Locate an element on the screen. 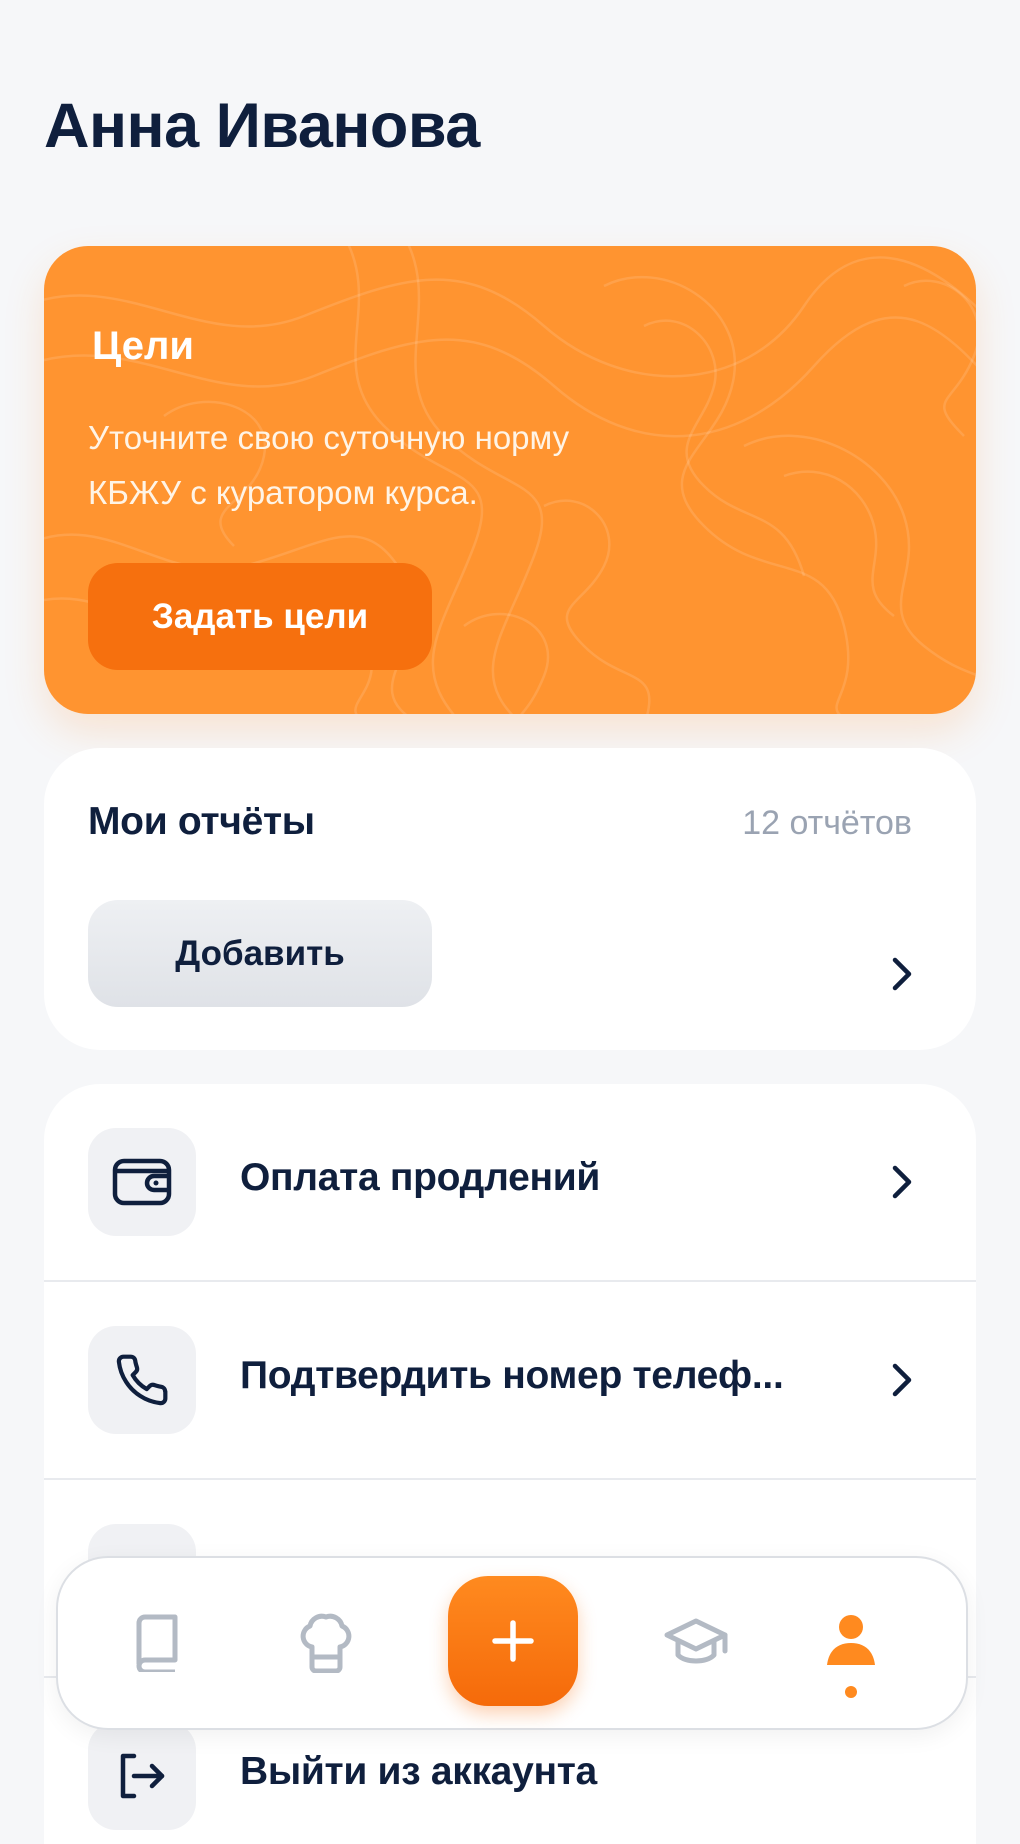  bottom-tab-bar is located at coordinates (512, 1643).